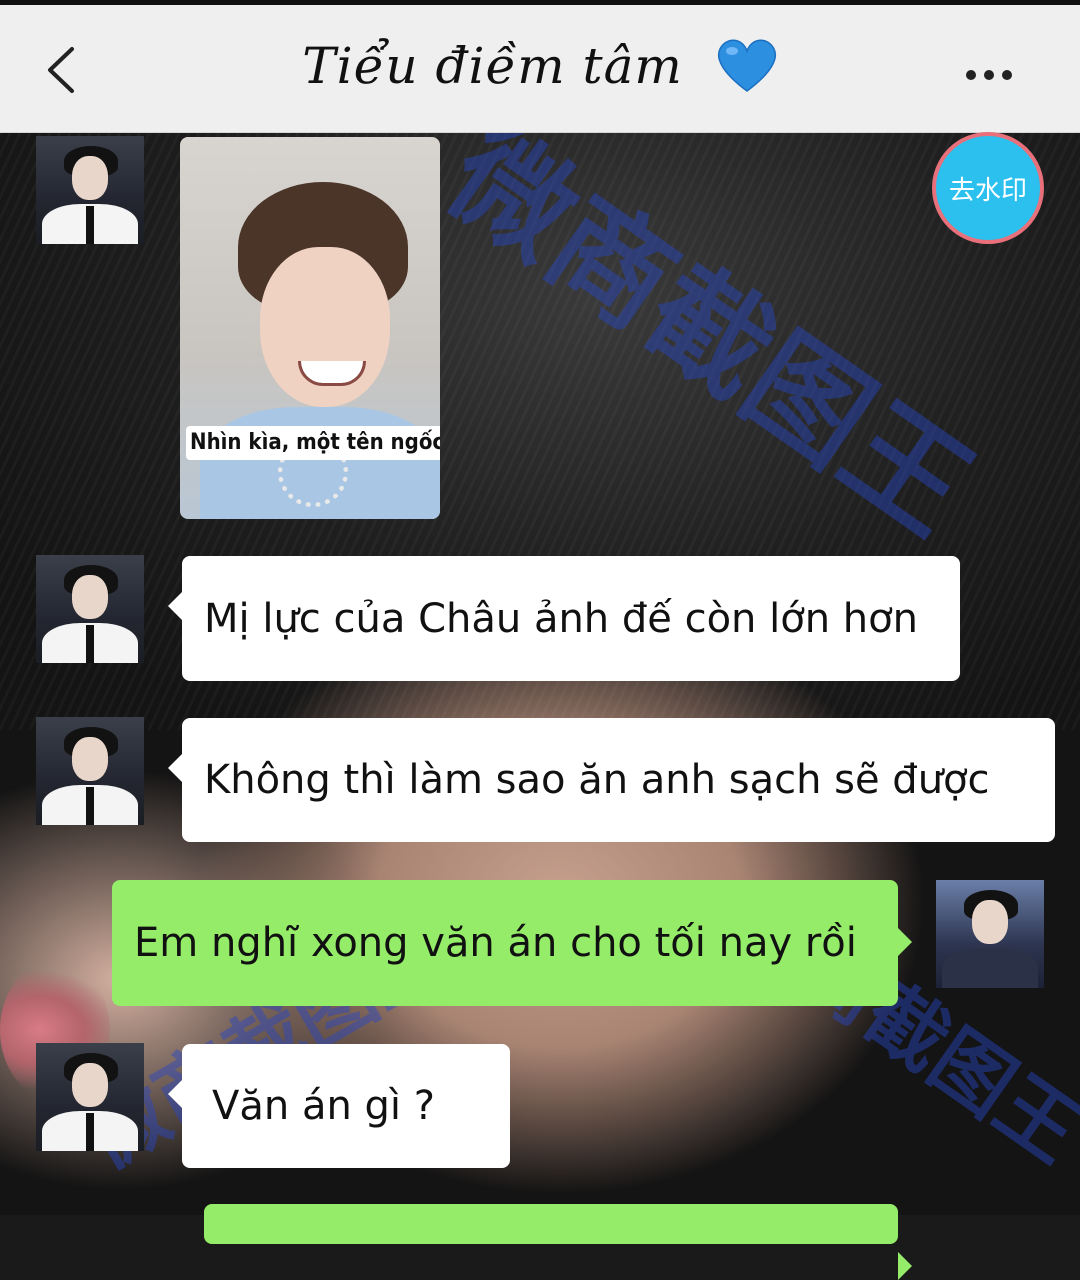 This screenshot has height=1280, width=1080. What do you see at coordinates (492, 66) in the screenshot?
I see `chat-title-text: Tiểu điềm tâm` at bounding box center [492, 66].